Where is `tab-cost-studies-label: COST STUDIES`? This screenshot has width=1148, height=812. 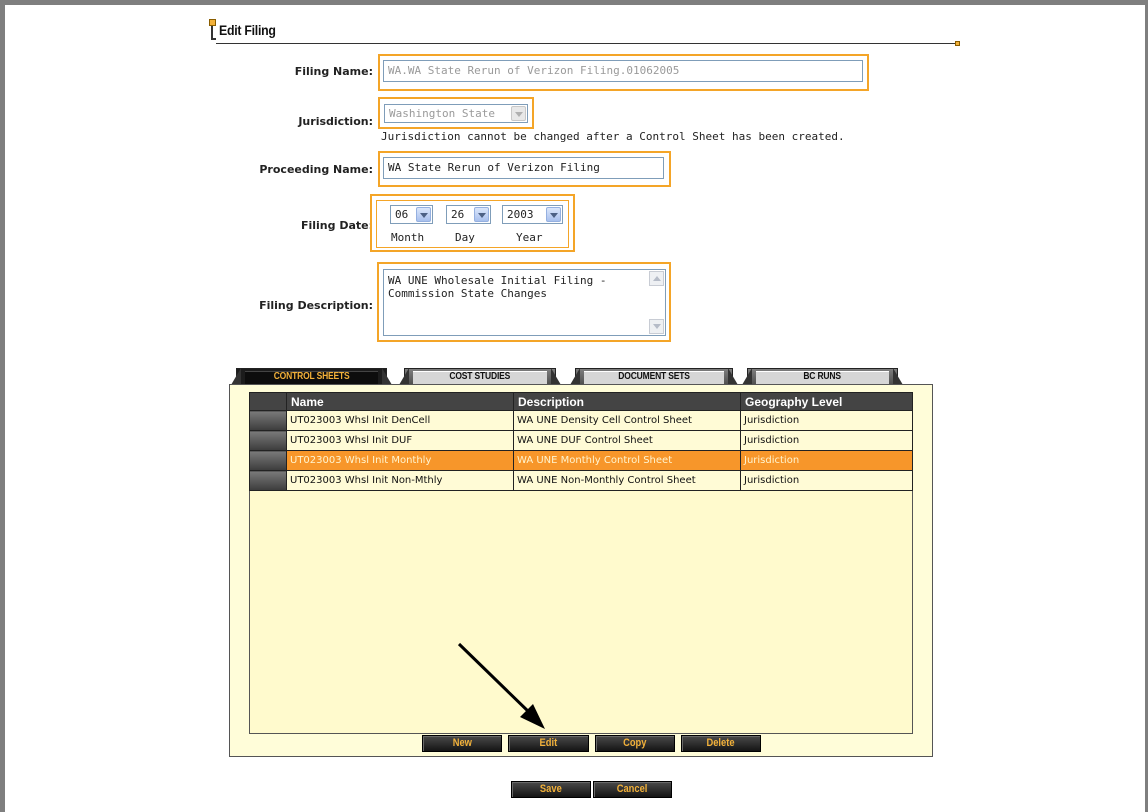
tab-cost-studies-label: COST STUDIES is located at coordinates (480, 376).